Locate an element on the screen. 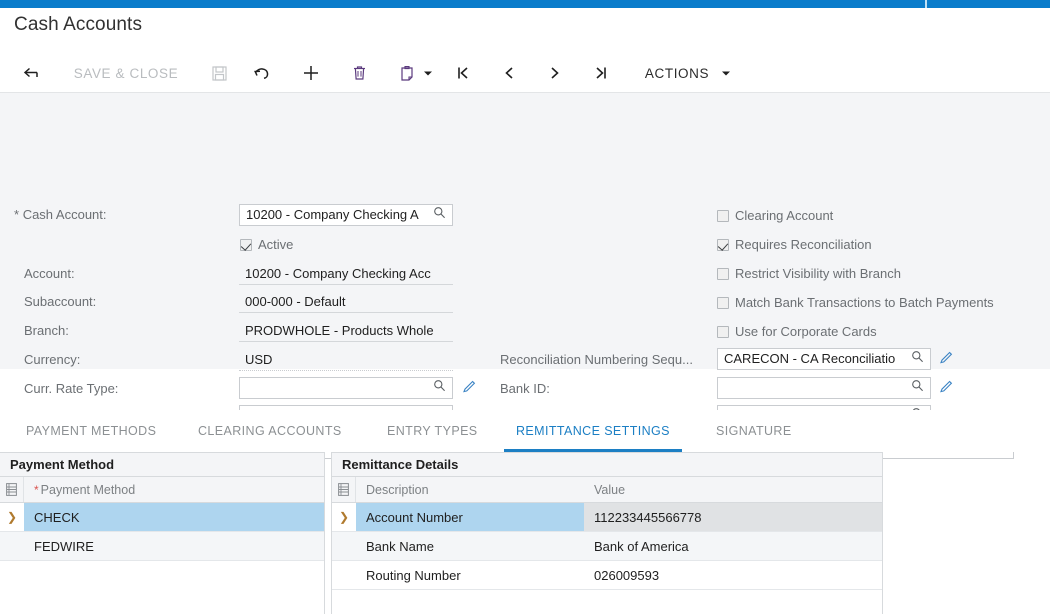  actions-menu-button: ACTIONS is located at coordinates (677, 73).